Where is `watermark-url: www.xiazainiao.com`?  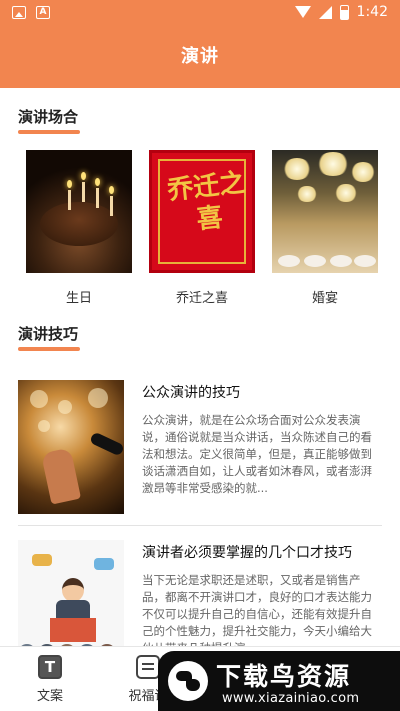
watermark-url: www.xiazainiao.com is located at coordinates (291, 698).